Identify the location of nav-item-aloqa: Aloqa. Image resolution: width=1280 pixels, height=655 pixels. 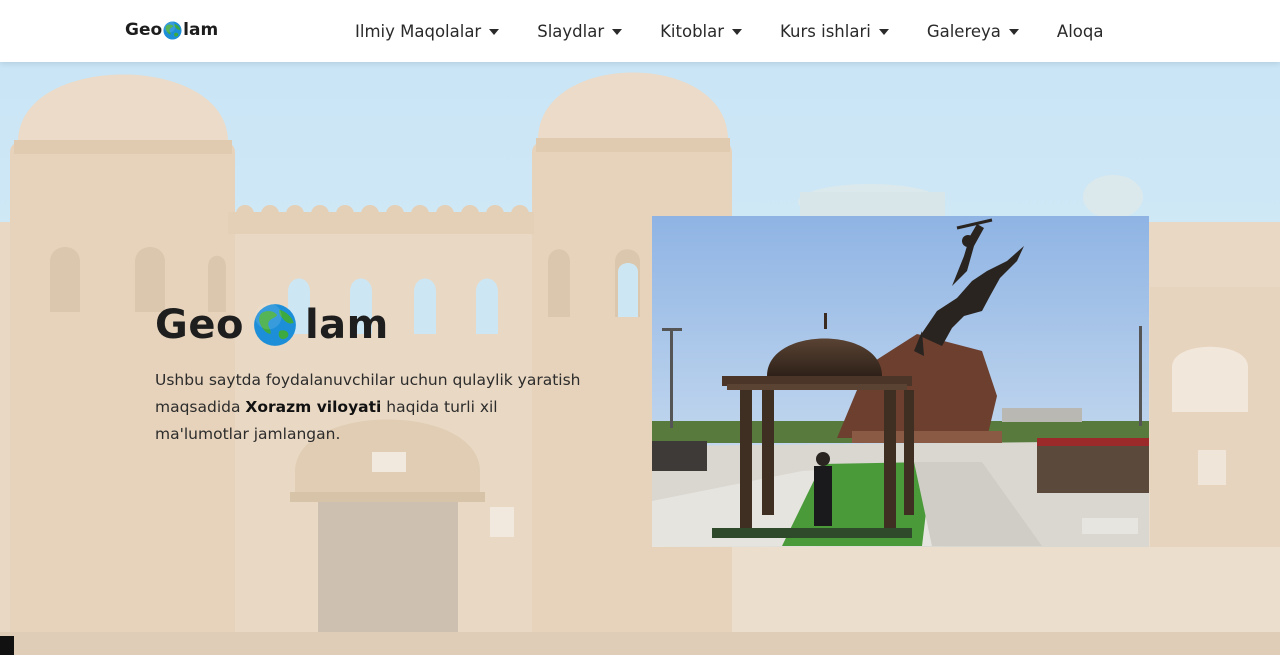
(1080, 31).